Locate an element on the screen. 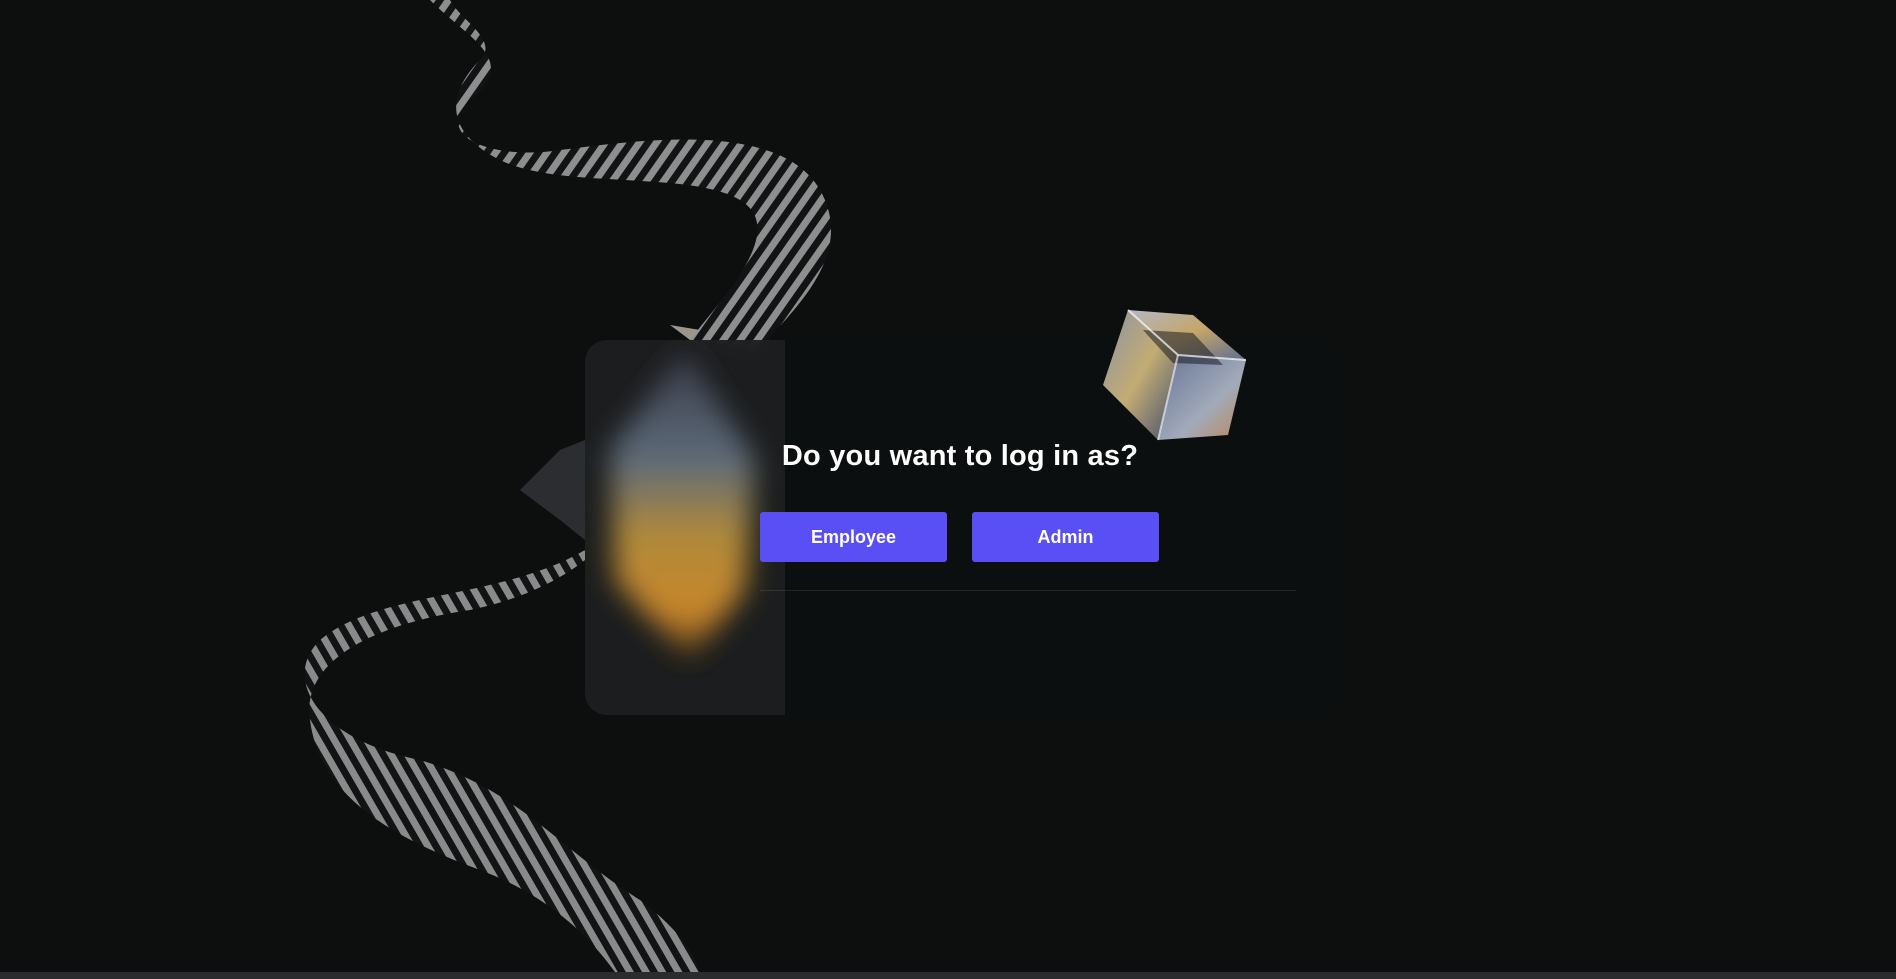  bottom-edge-bar is located at coordinates (948, 975).